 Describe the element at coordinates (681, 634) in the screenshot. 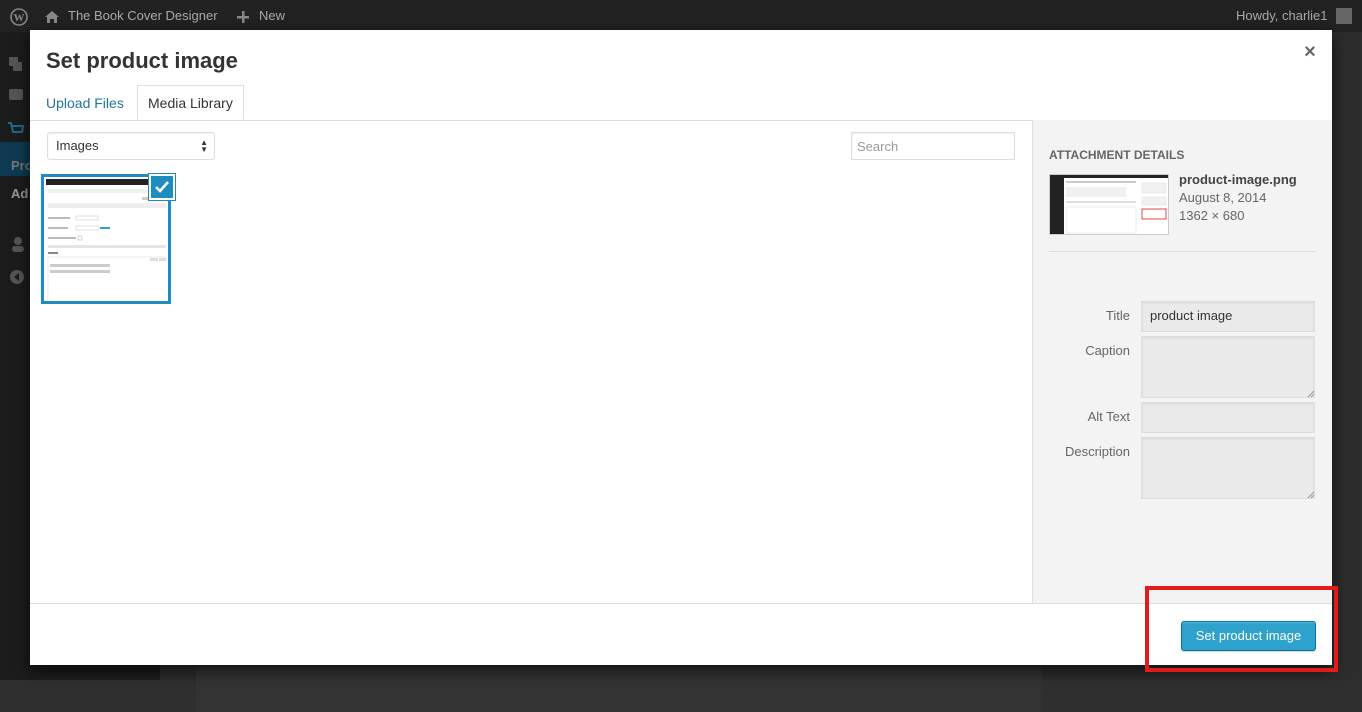

I see `modal-footer-toolbar: Set product image` at that location.